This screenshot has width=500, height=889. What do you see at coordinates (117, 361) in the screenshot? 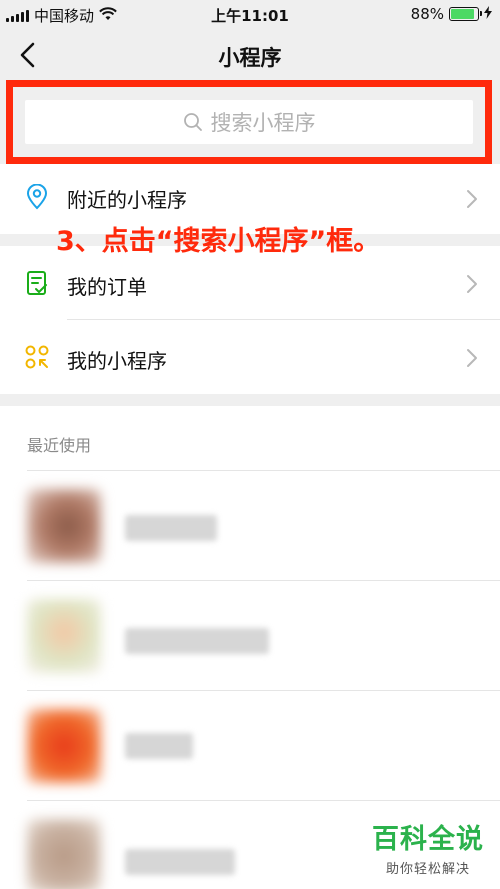
I see `menu-item-label: 我的小程序` at bounding box center [117, 361].